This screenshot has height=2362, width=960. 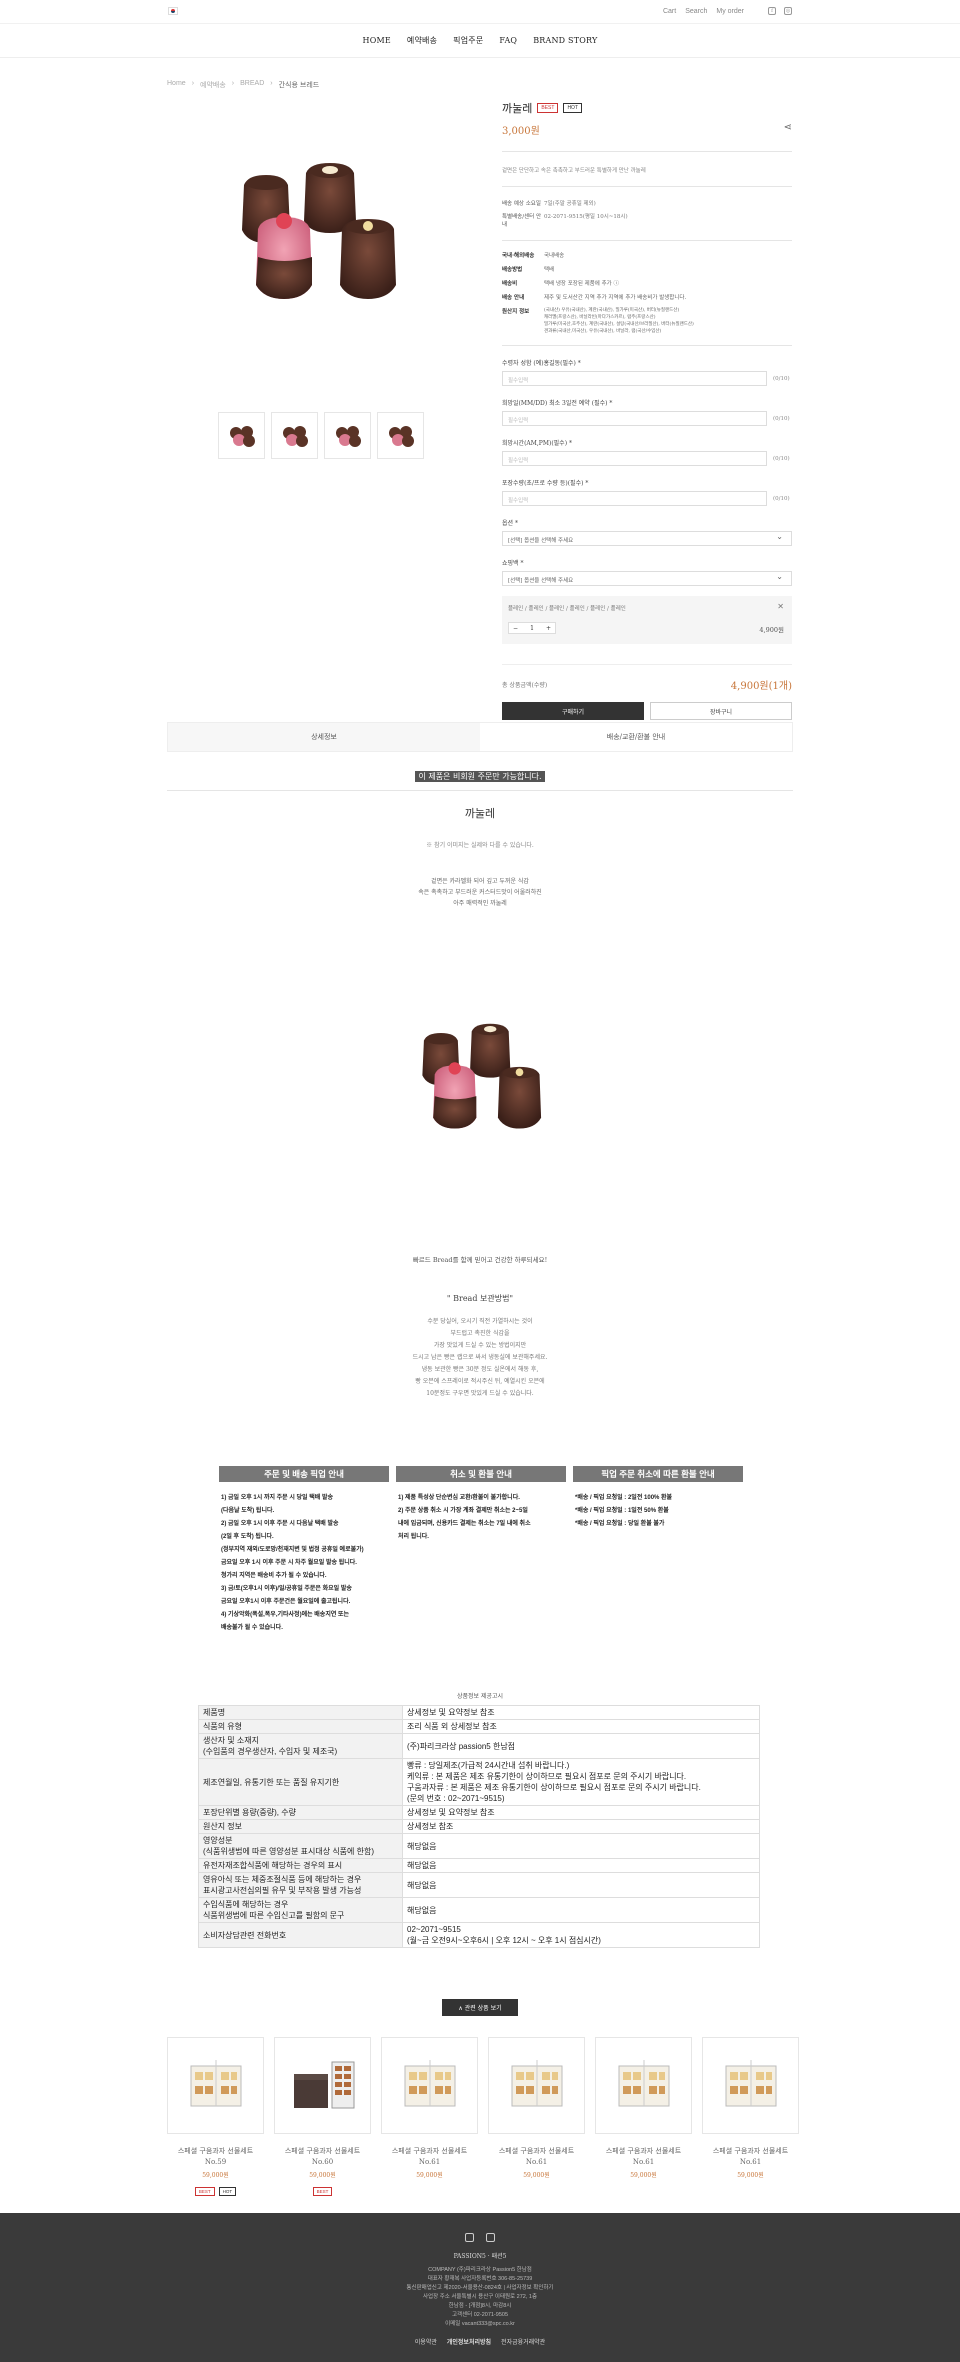 I want to click on quantity-value: 1, so click(x=532, y=628).